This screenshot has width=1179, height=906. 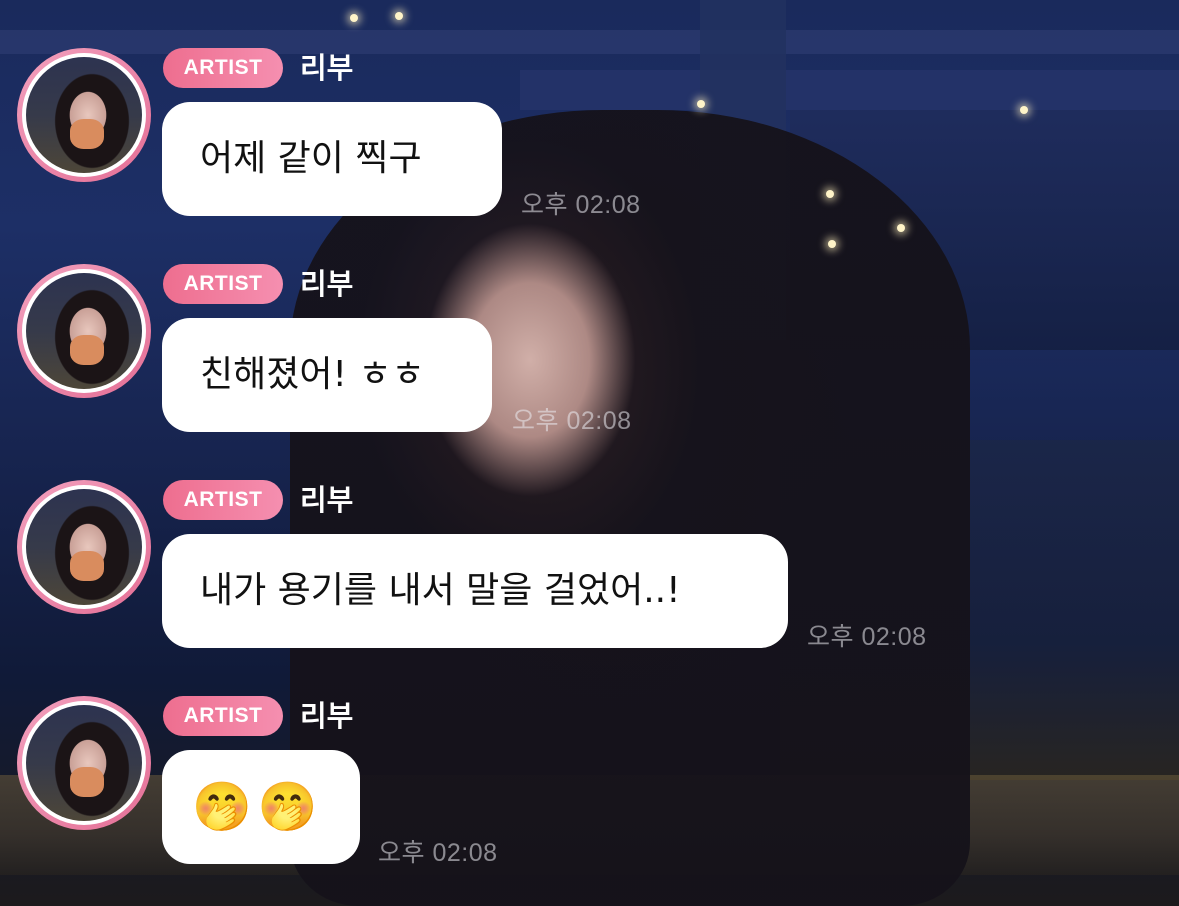 What do you see at coordinates (475, 591) in the screenshot?
I see `message-bubble: 내가 용기를 내서 말을 걸었어..!` at bounding box center [475, 591].